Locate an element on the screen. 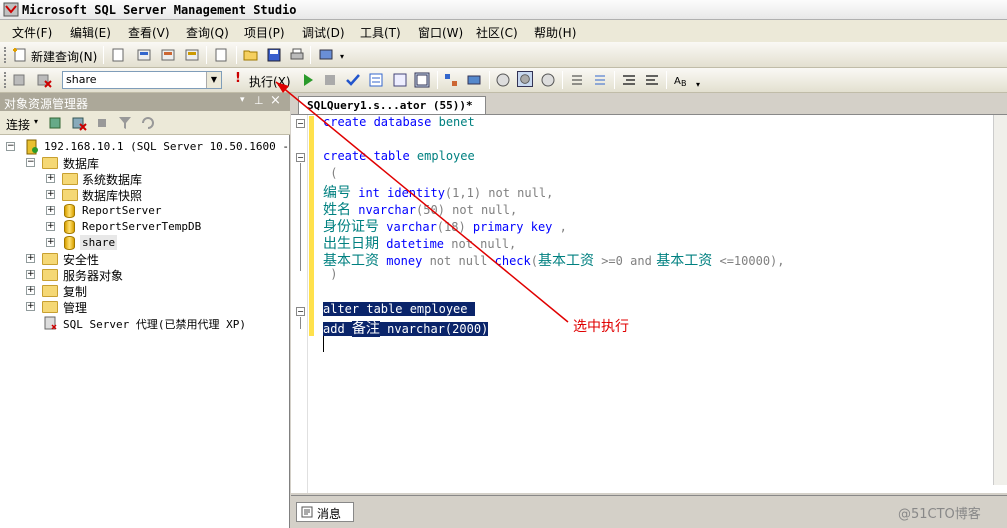 Image resolution: width=1007 pixels, height=528 pixels. outline-line is located at coordinates (300, 323).